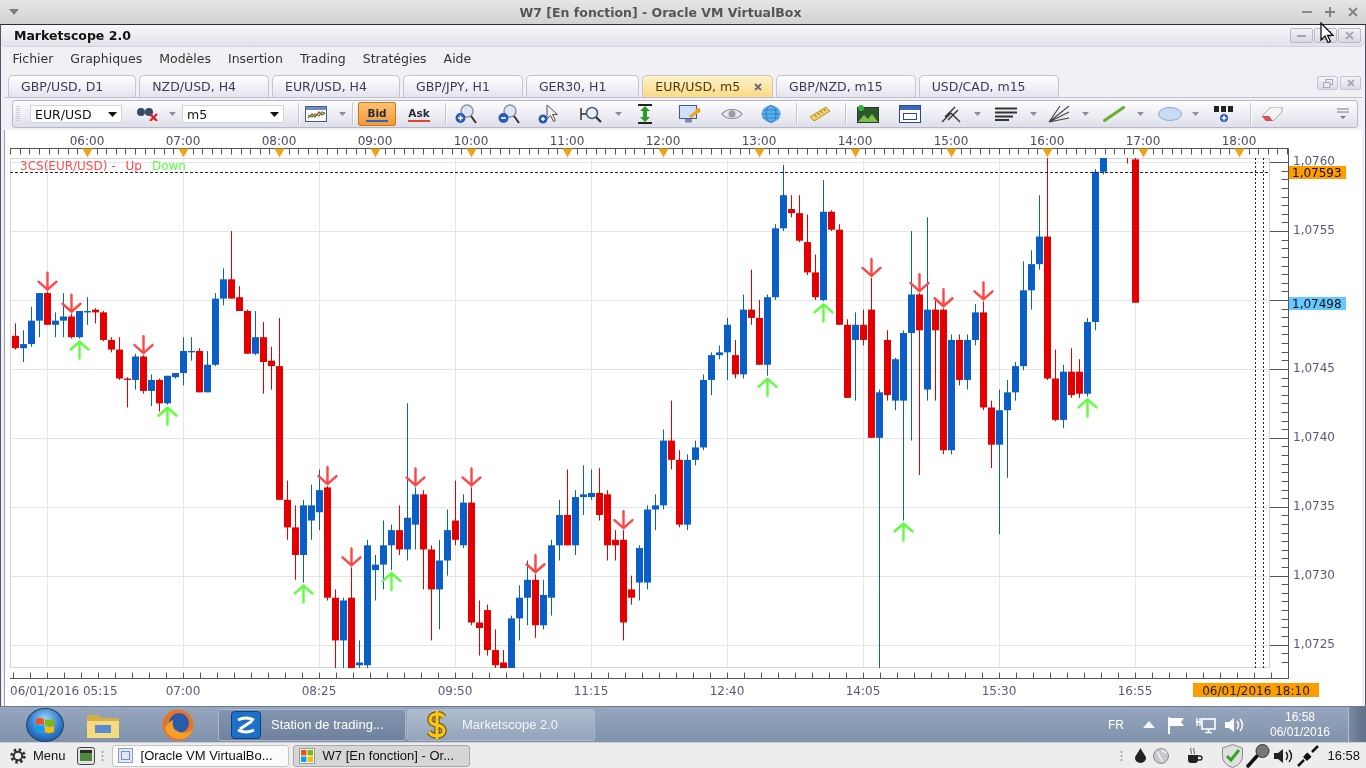 The width and height of the screenshot is (1366, 768). Describe the element at coordinates (147, 114) in the screenshot. I see `glasses-icon` at that location.